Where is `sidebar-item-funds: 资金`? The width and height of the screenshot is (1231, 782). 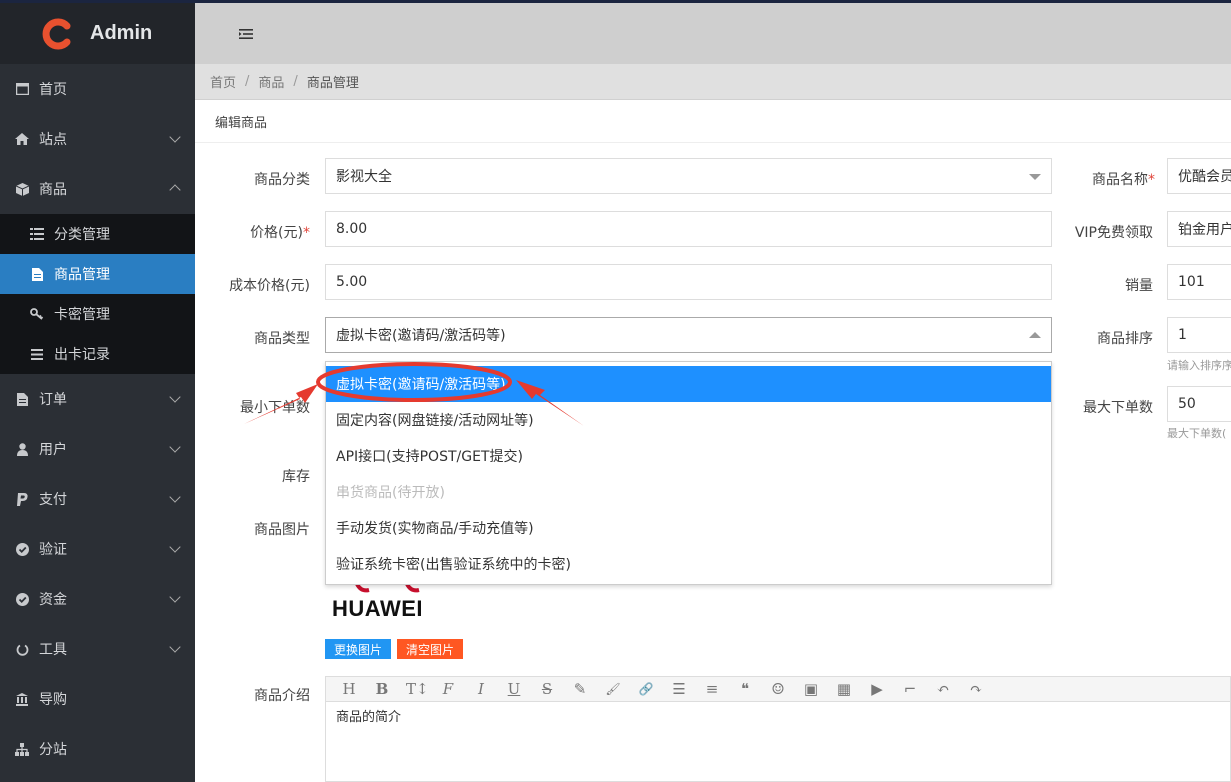
sidebar-item-funds: 资金 is located at coordinates (97, 599).